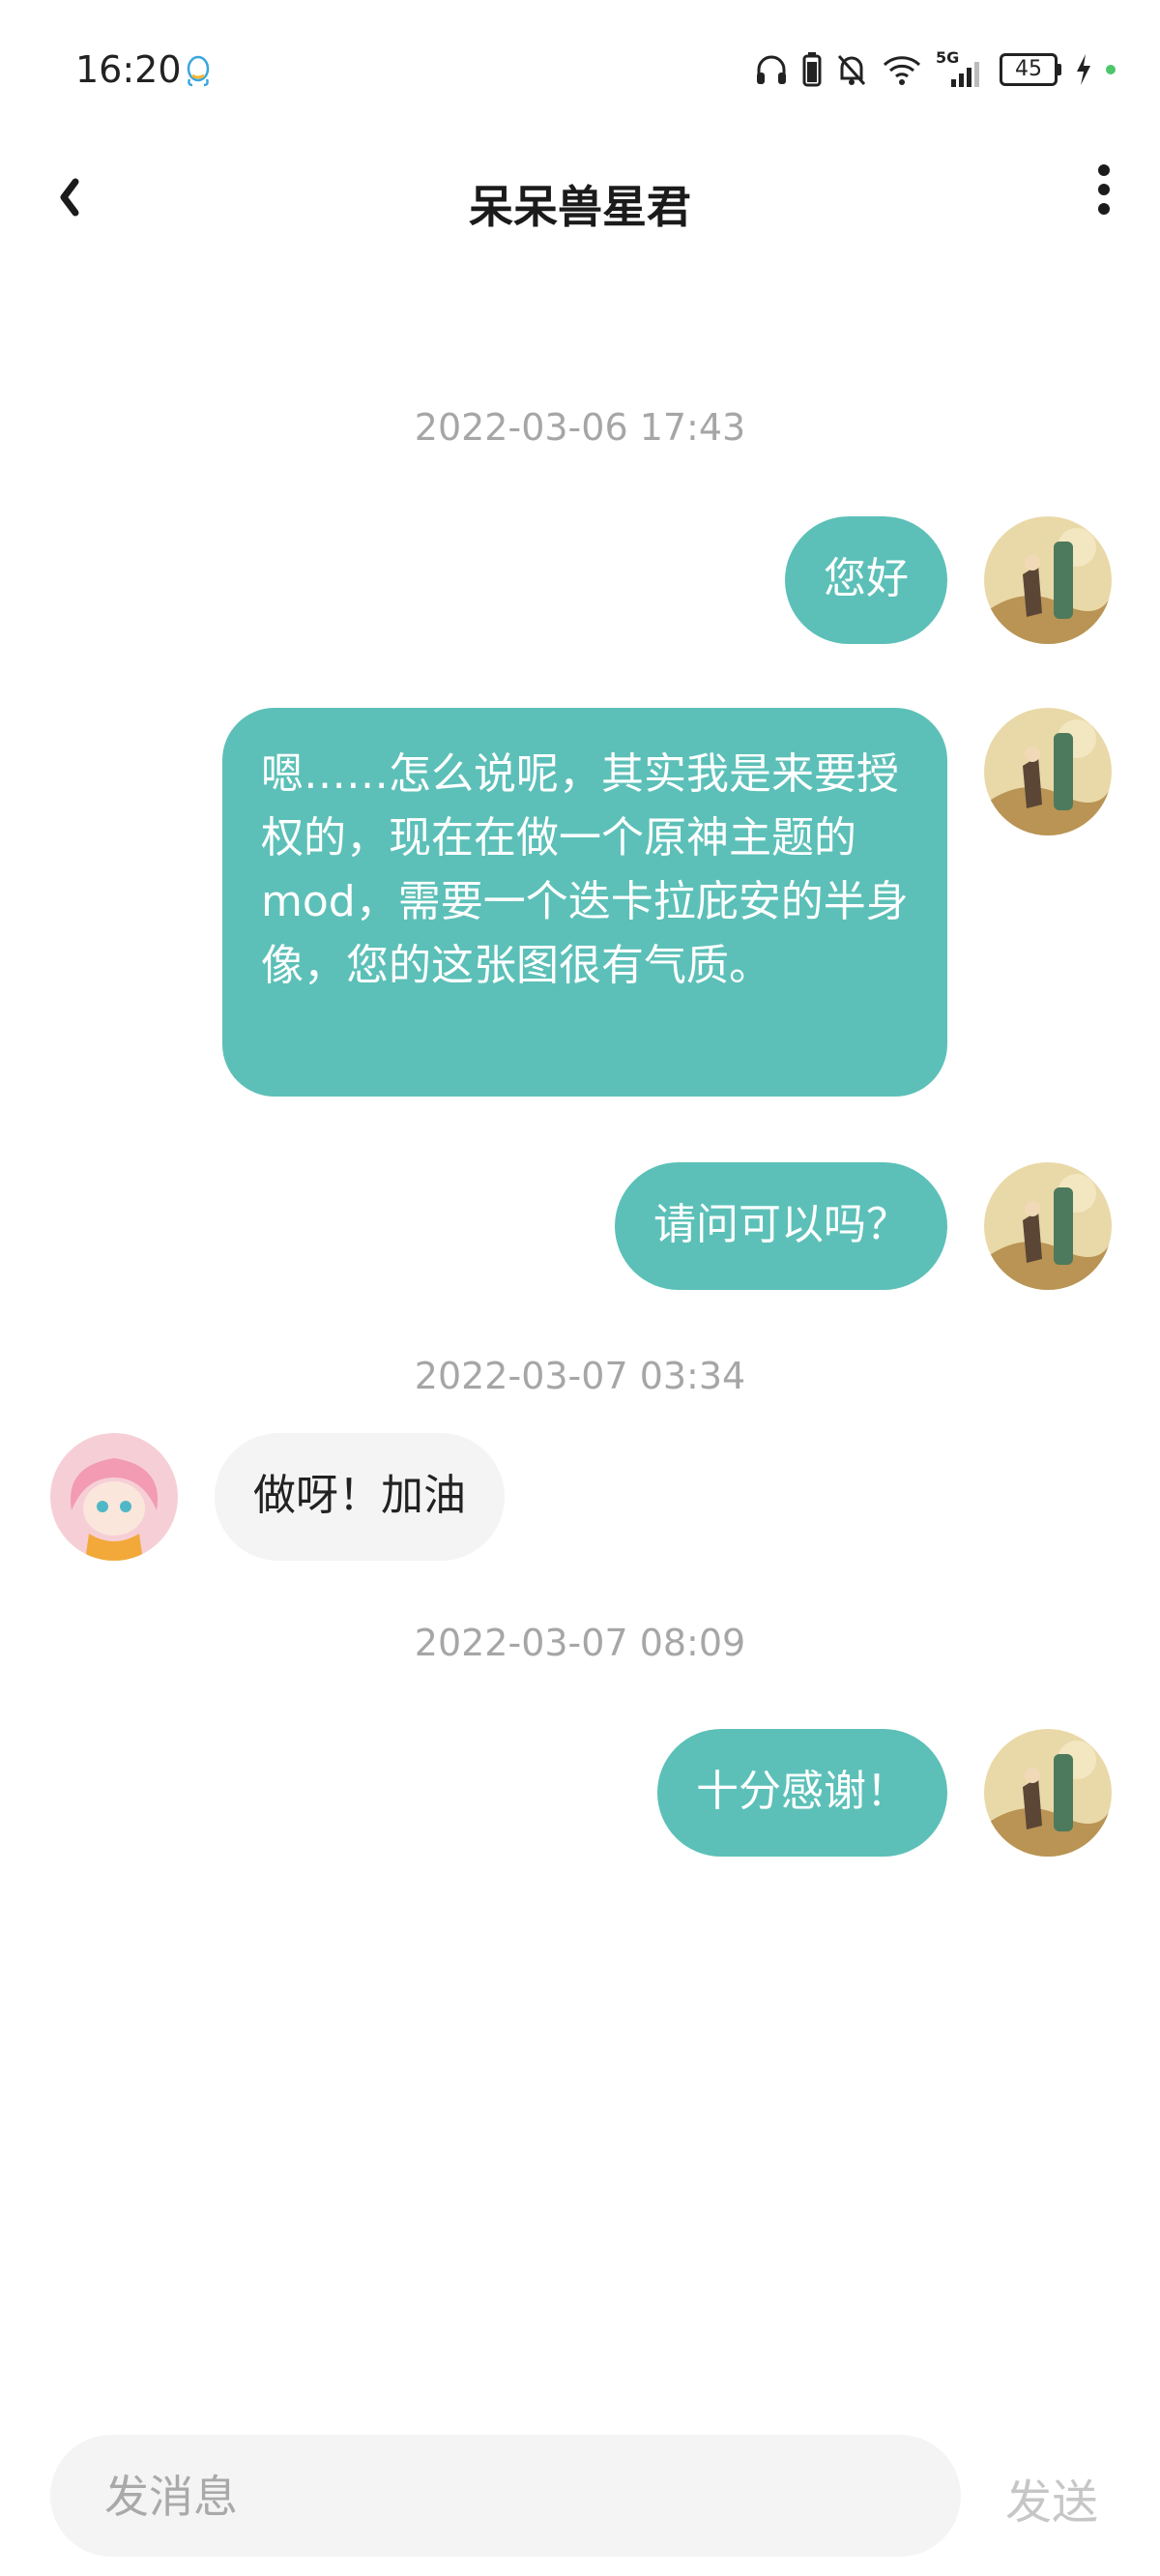 The height and width of the screenshot is (2576, 1160). I want to click on wifi-icon, so click(902, 70).